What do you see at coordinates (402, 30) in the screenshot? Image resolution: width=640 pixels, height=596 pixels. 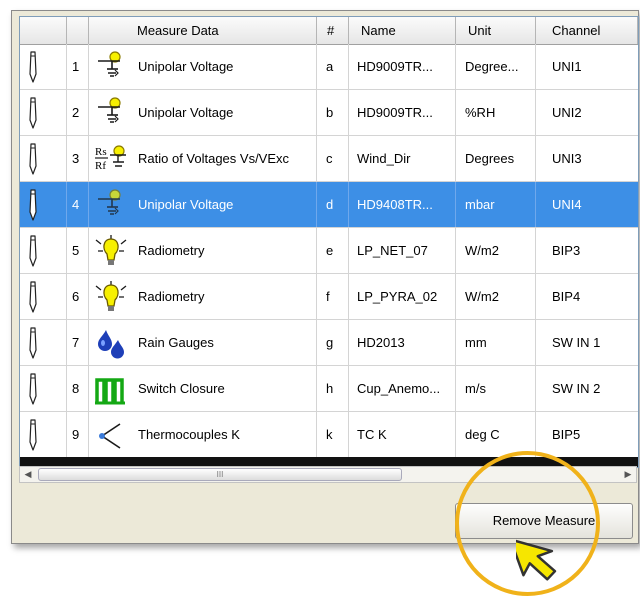 I see `header-name: Name` at bounding box center [402, 30].